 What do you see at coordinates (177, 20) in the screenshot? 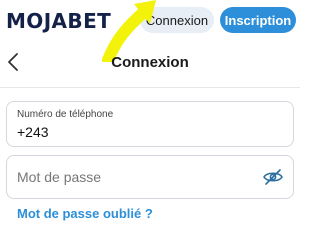
I see `login-button: Connexion` at bounding box center [177, 20].